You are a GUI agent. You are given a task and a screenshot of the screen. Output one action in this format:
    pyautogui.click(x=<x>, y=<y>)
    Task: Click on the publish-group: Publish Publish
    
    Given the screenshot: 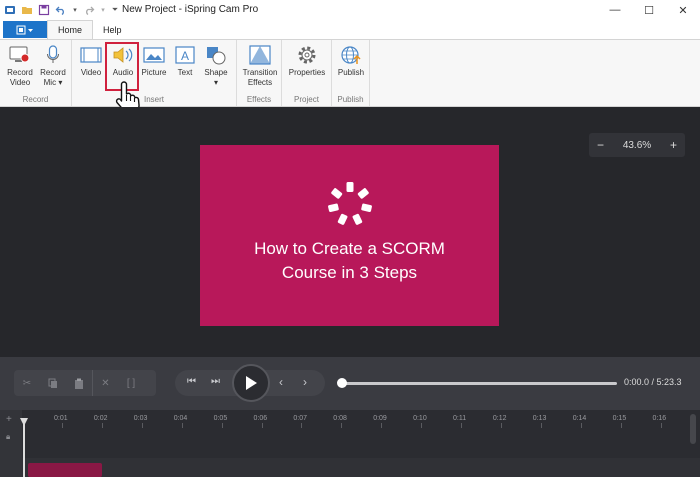 What is the action you would take?
    pyautogui.click(x=351, y=73)
    